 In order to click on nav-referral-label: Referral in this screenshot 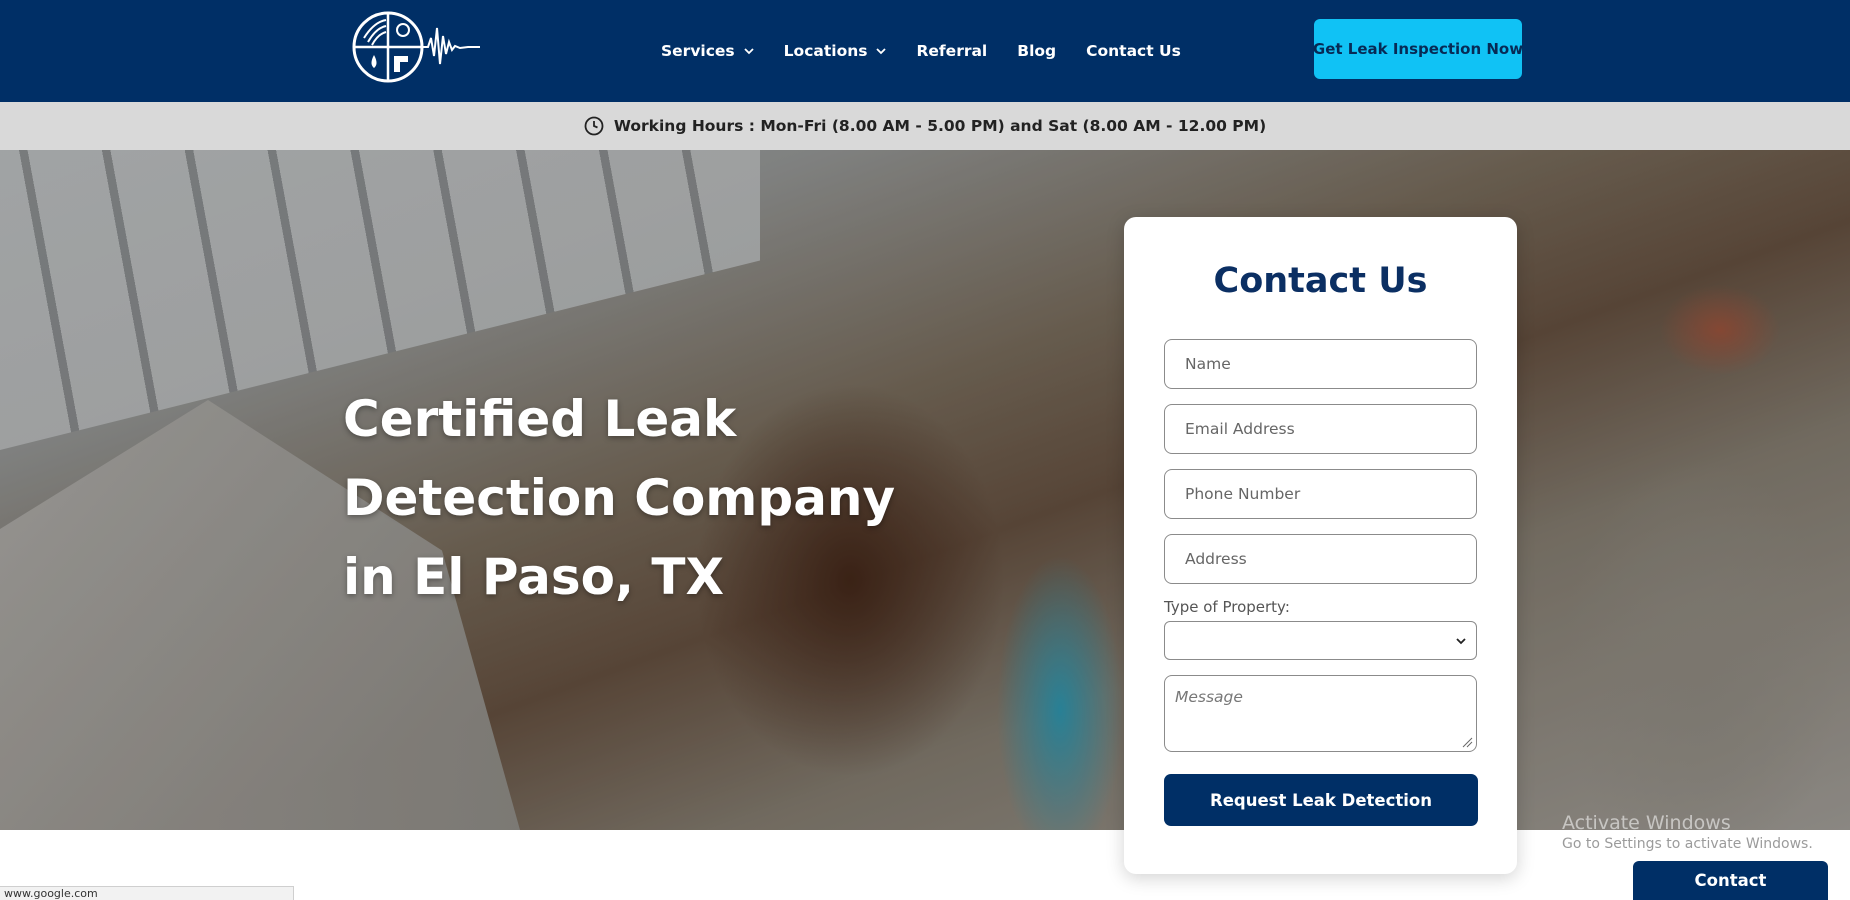, I will do `click(952, 51)`.